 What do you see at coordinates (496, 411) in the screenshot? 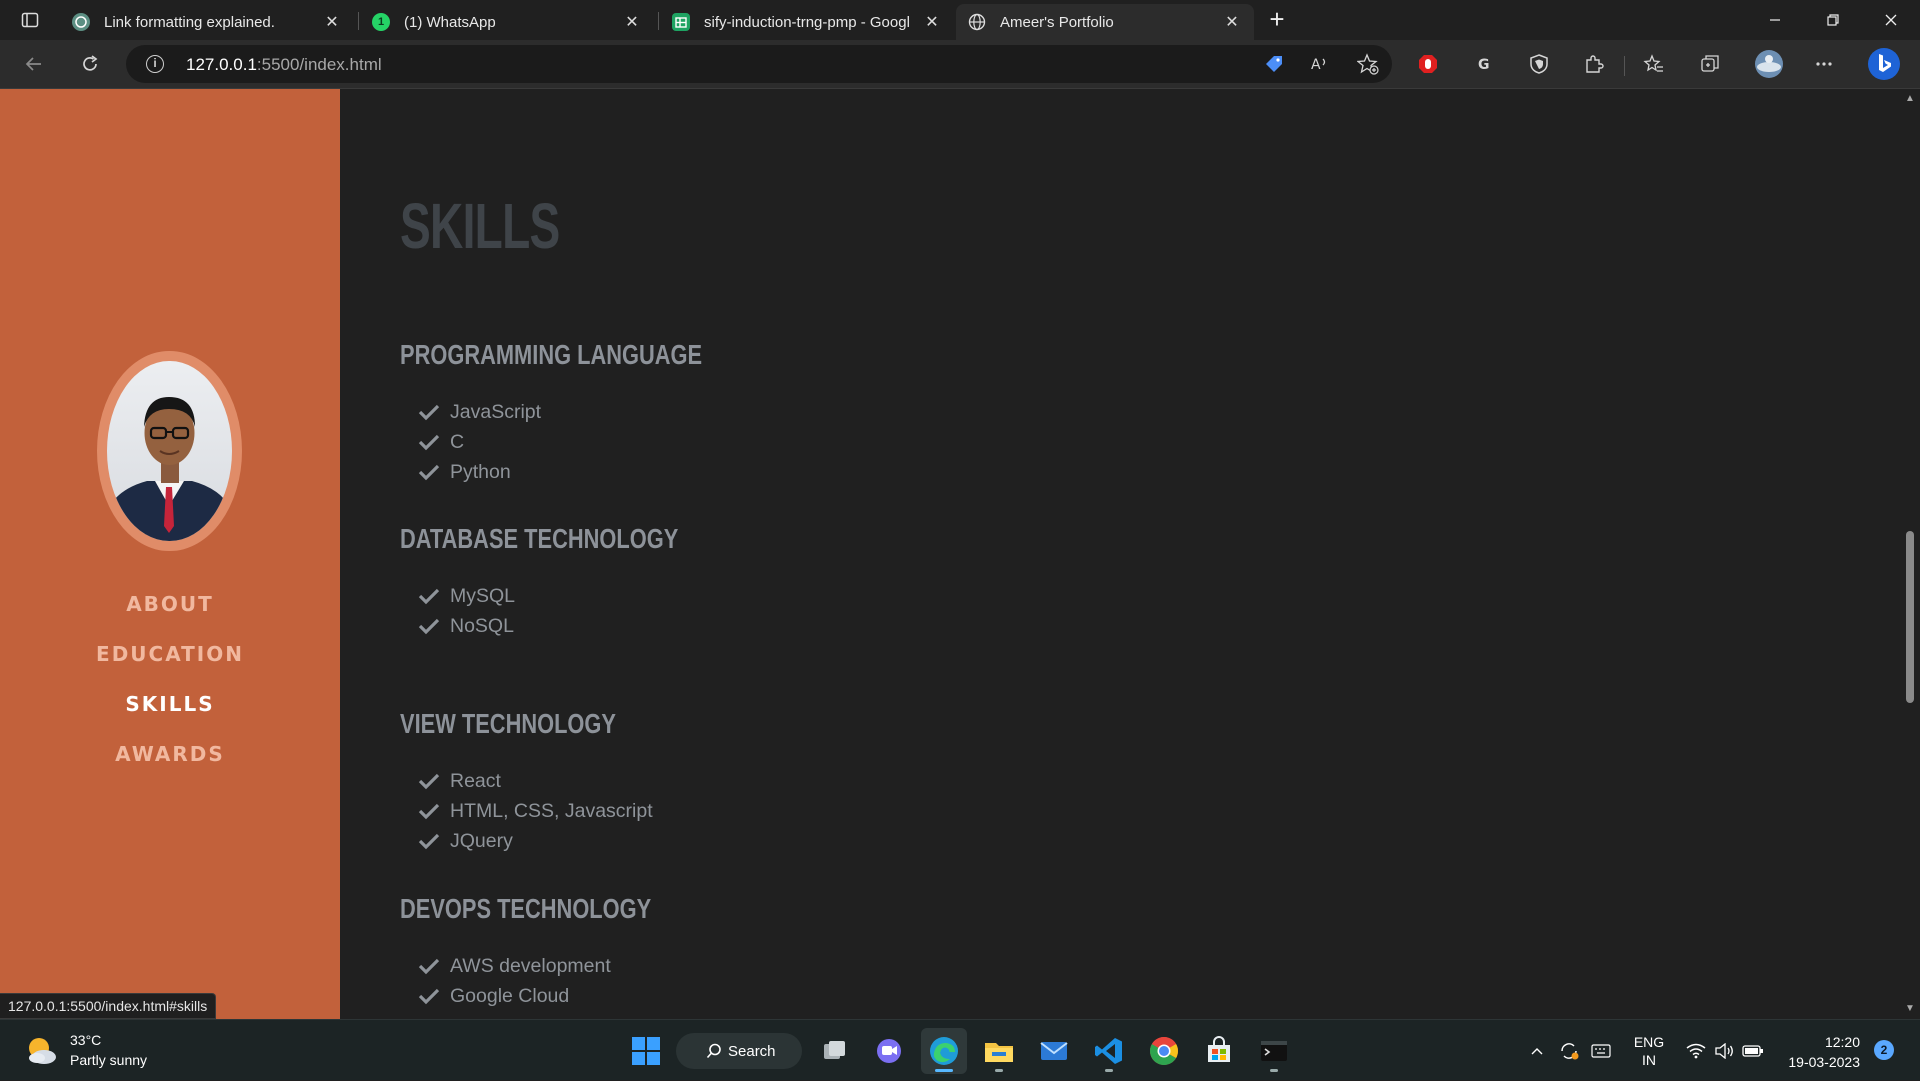
I see `skill-label: JavaScript` at bounding box center [496, 411].